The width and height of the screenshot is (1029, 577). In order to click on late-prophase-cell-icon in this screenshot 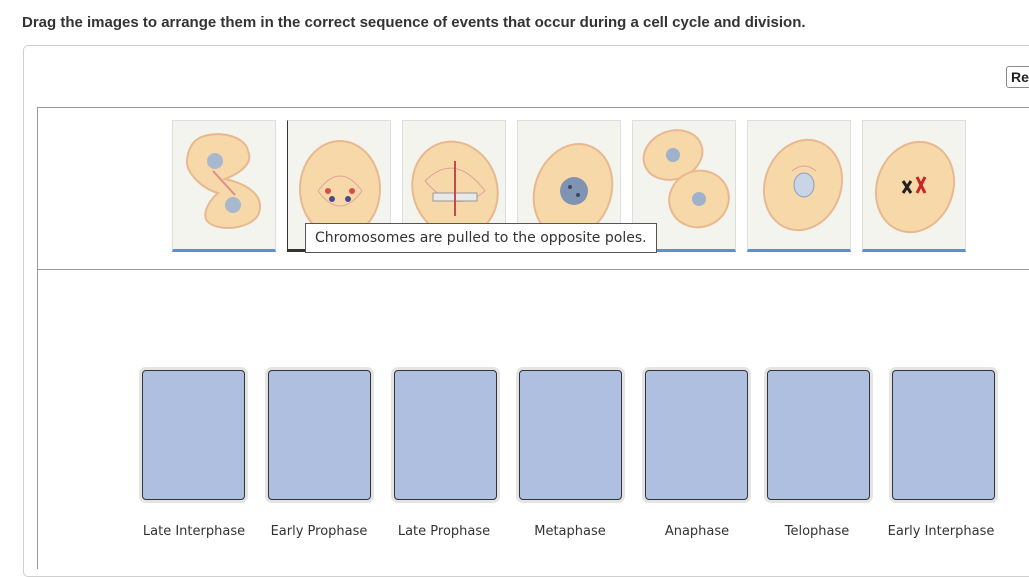, I will do `click(915, 187)`.